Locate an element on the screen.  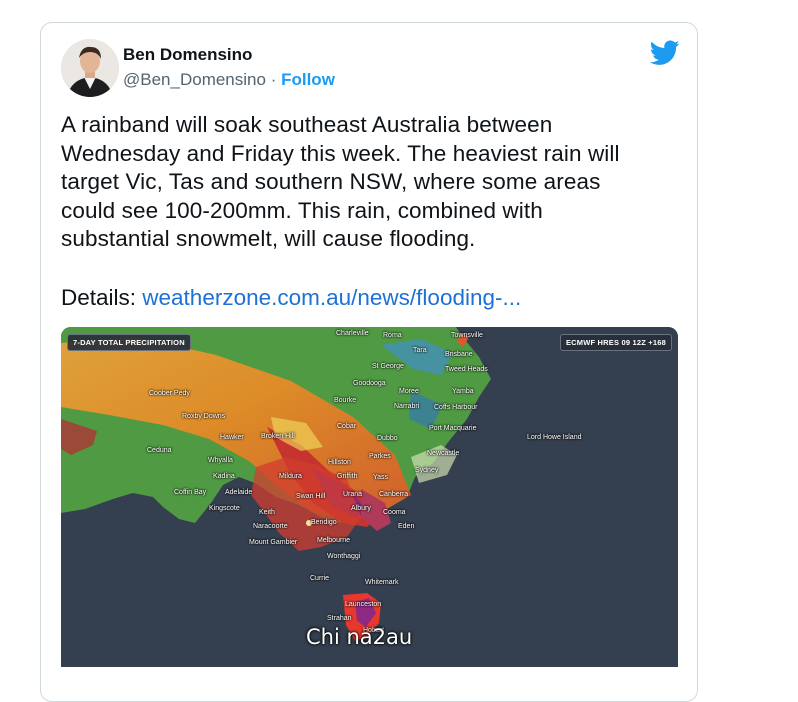
place-label: Narrabri is located at coordinates (407, 406).